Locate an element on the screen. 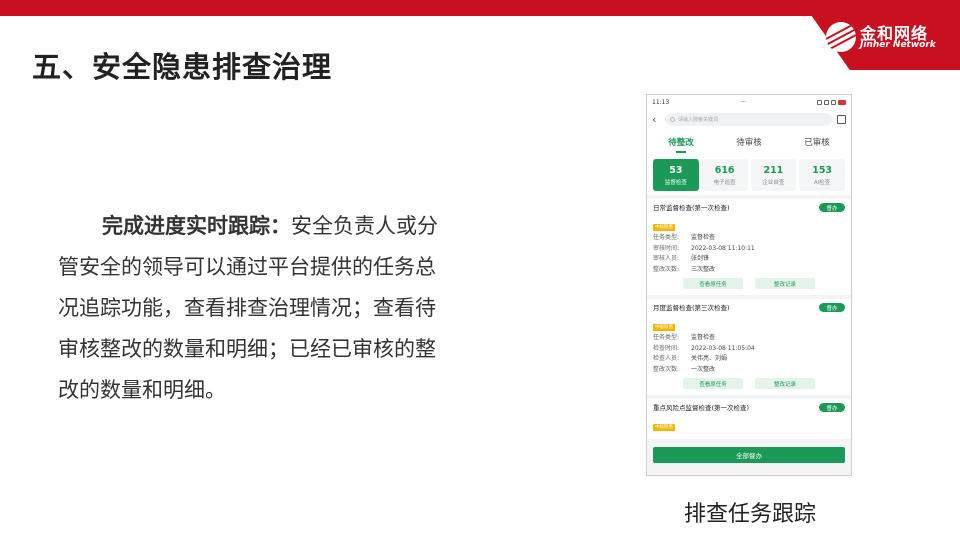 The image size is (960, 540). field-row: 检查时间: 2022-03-08 11:05:04 is located at coordinates (749, 349).